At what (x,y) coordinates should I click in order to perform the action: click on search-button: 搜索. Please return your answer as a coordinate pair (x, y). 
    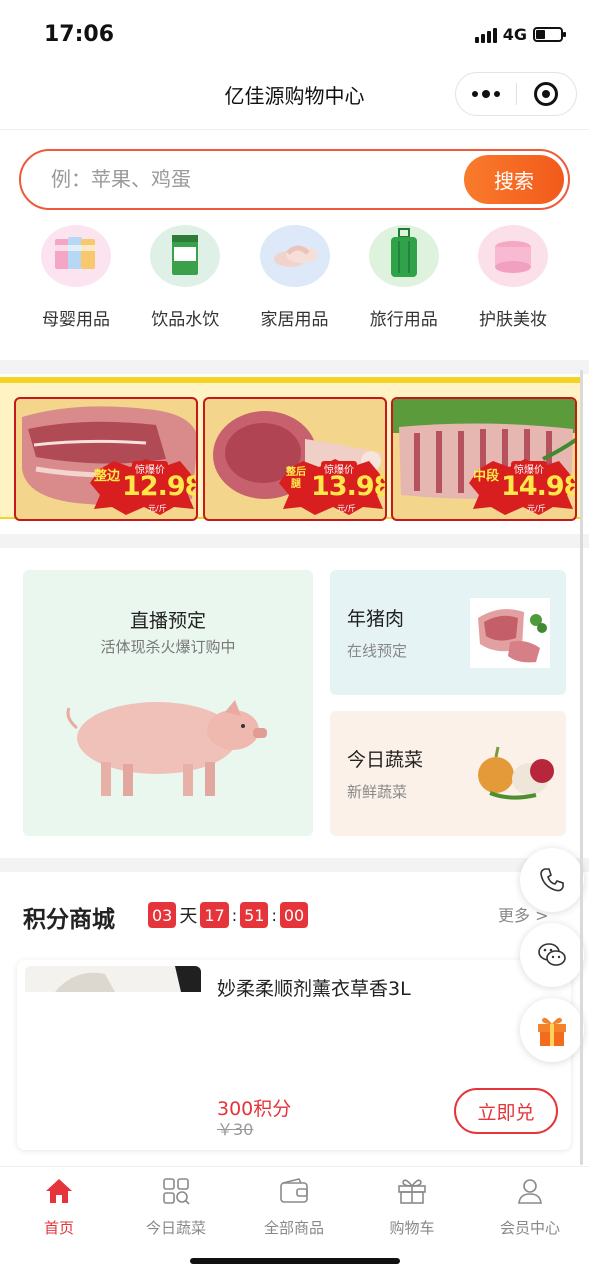
    Looking at the image, I should click on (514, 179).